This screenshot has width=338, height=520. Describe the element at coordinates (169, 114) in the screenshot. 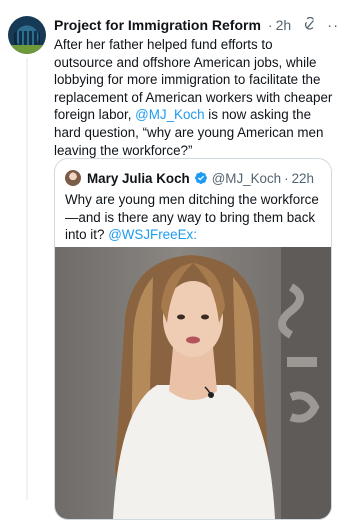

I see `tweet-mention-link: @MJ_Koch` at that location.